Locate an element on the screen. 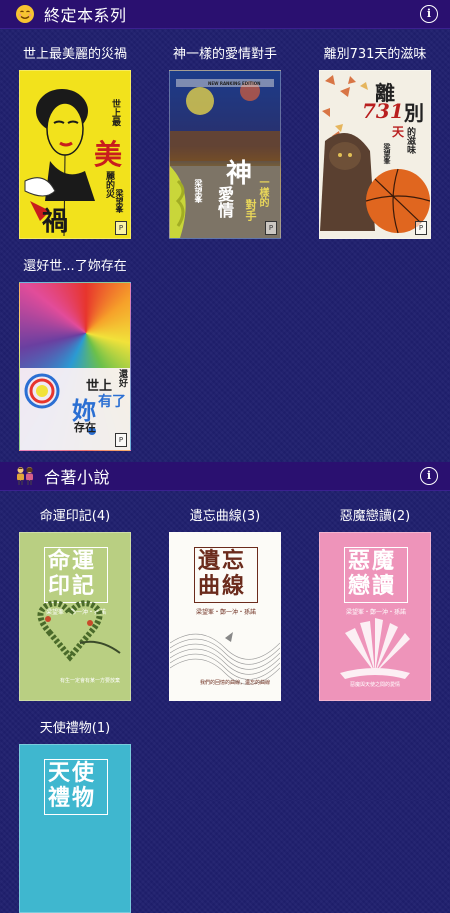 This screenshot has width=450, height=913. cover-title-word: 愛情 is located at coordinates (224, 202).